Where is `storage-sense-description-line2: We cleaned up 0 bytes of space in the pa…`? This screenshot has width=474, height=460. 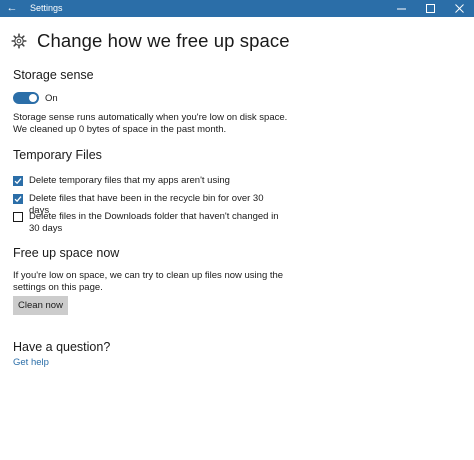
storage-sense-description-line2: We cleaned up 0 bytes of space in the pa… is located at coordinates (120, 129).